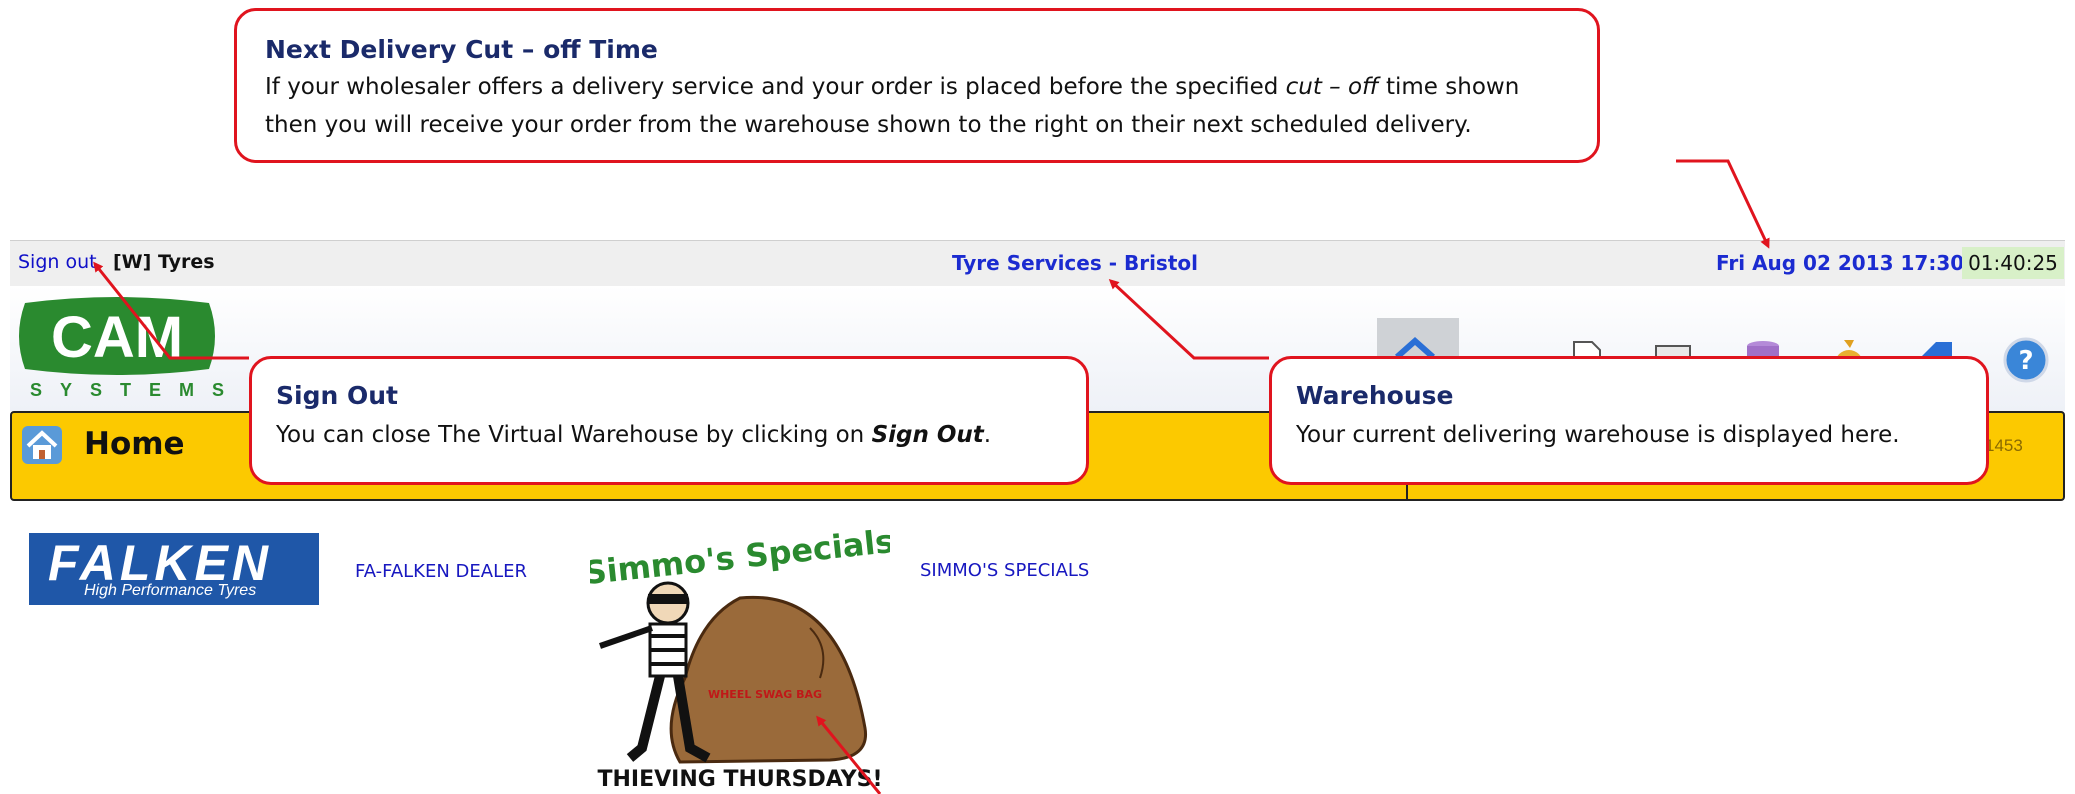 This screenshot has width=2075, height=794. What do you see at coordinates (1723, 204) in the screenshot?
I see `cutoff-arrow` at bounding box center [1723, 204].